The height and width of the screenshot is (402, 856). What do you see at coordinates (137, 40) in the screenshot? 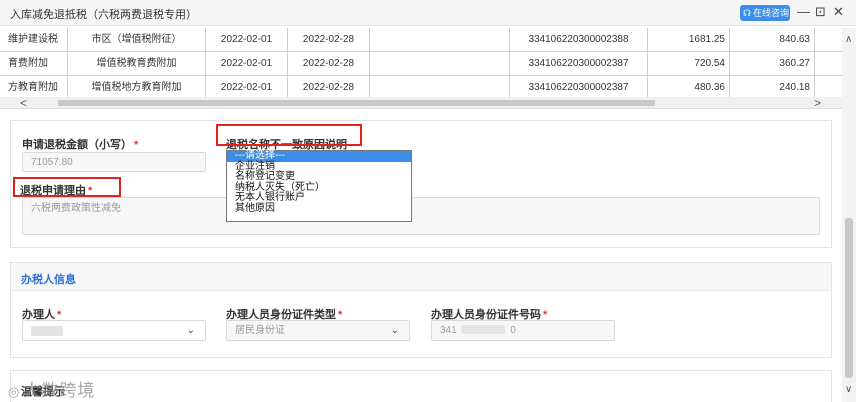
I see `table-cell: 市区（增值税附征）` at bounding box center [137, 40].